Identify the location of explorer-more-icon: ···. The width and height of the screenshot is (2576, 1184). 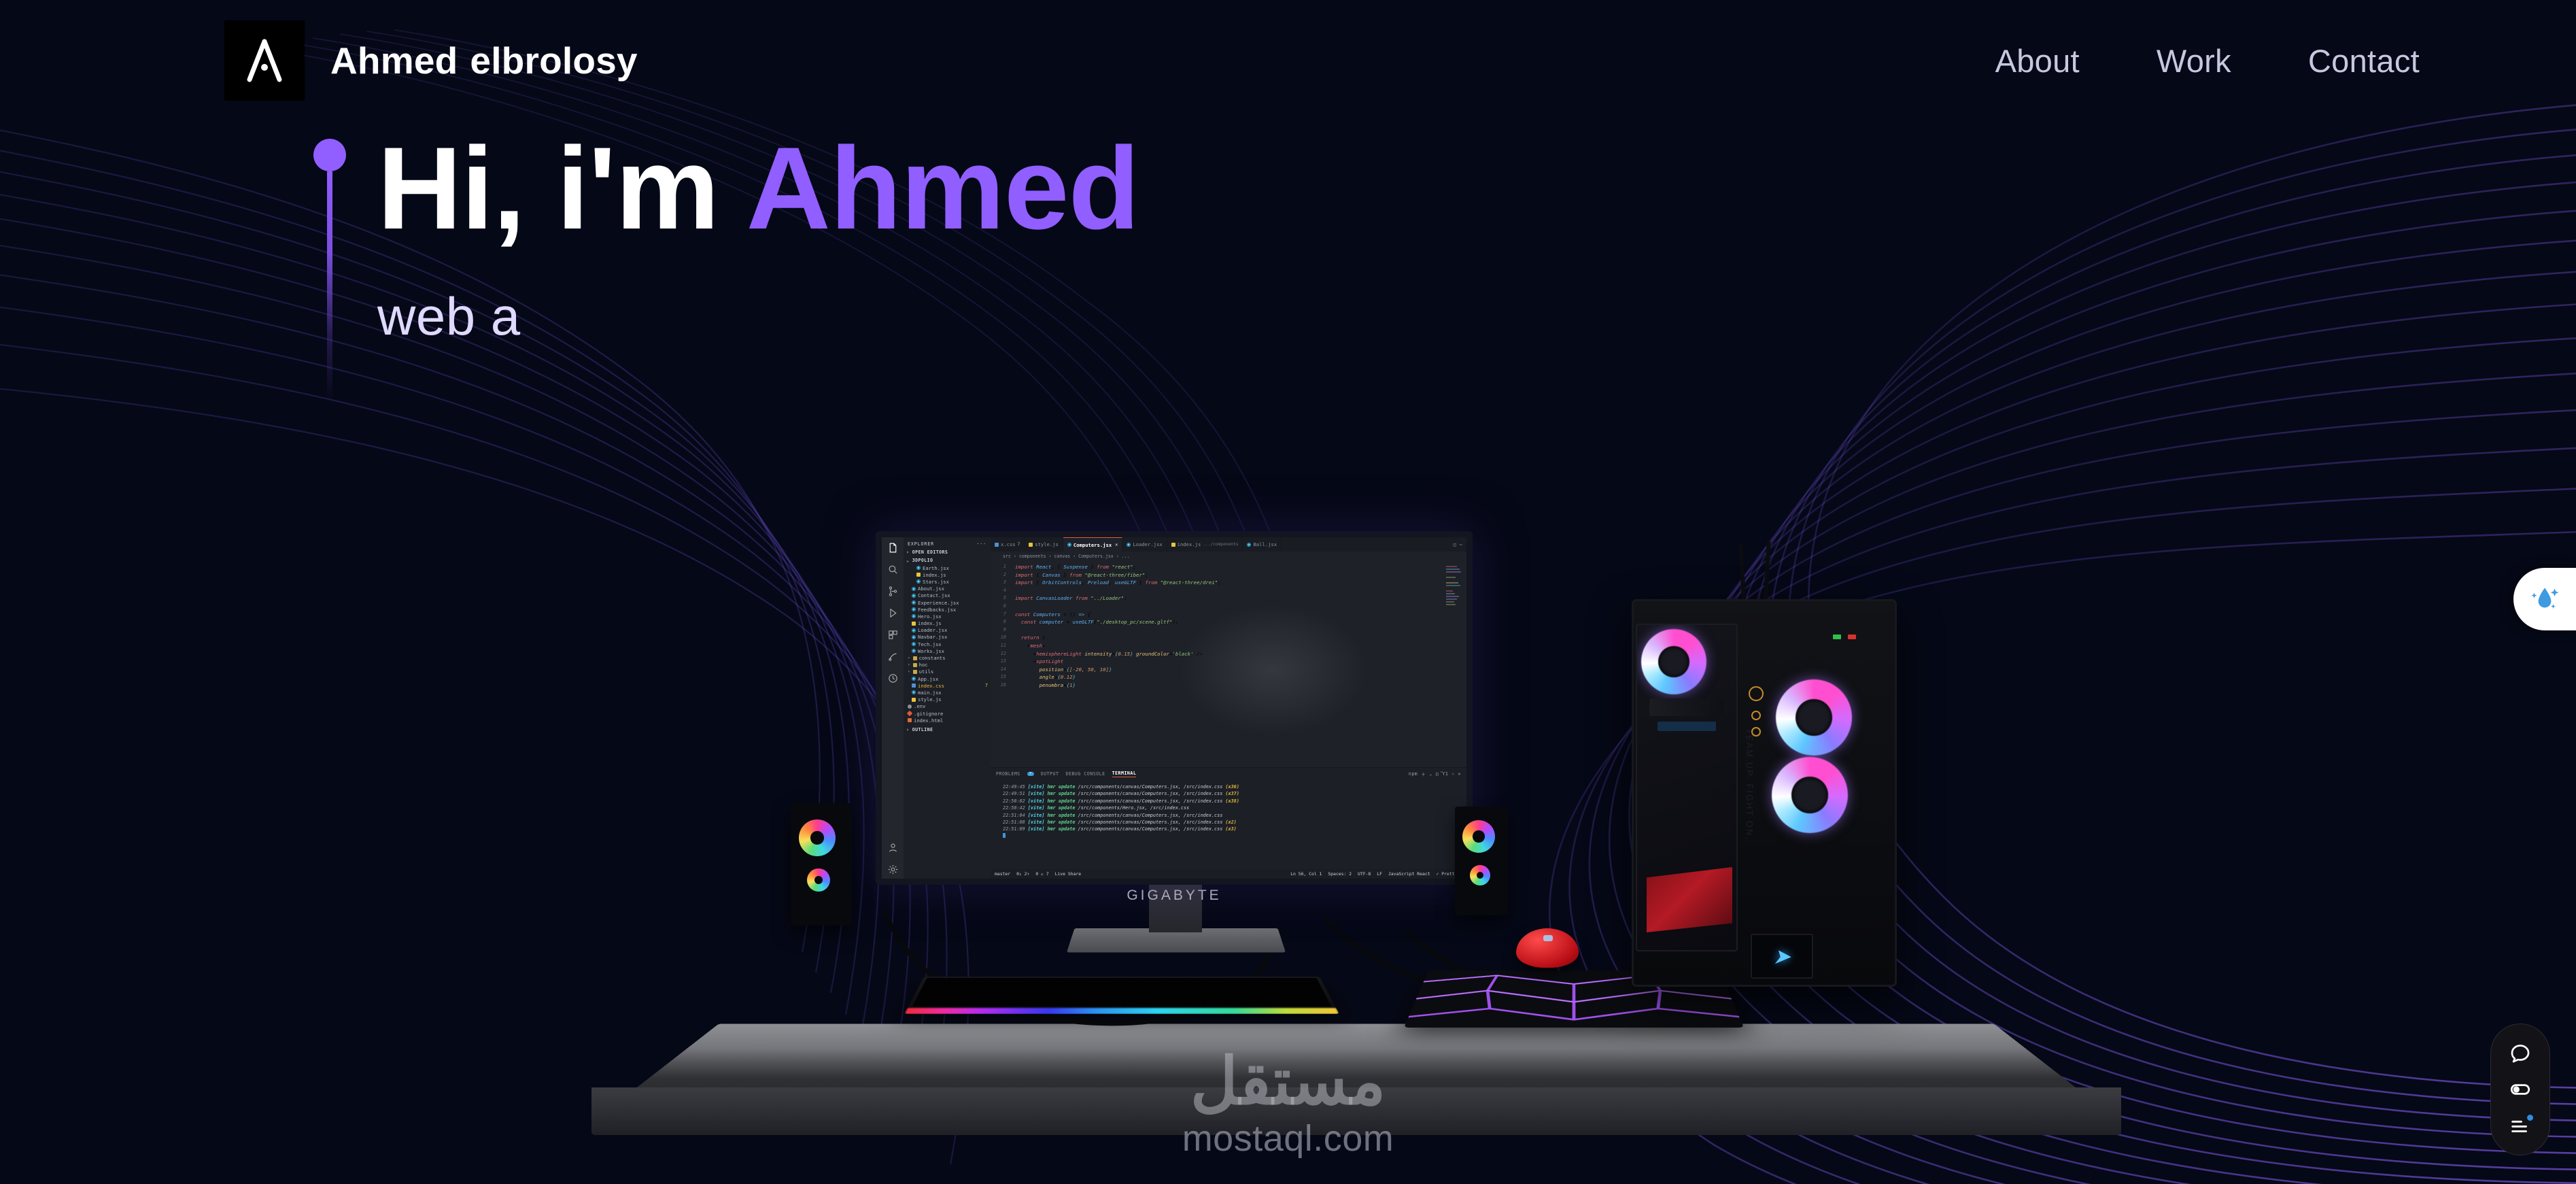
(981, 544).